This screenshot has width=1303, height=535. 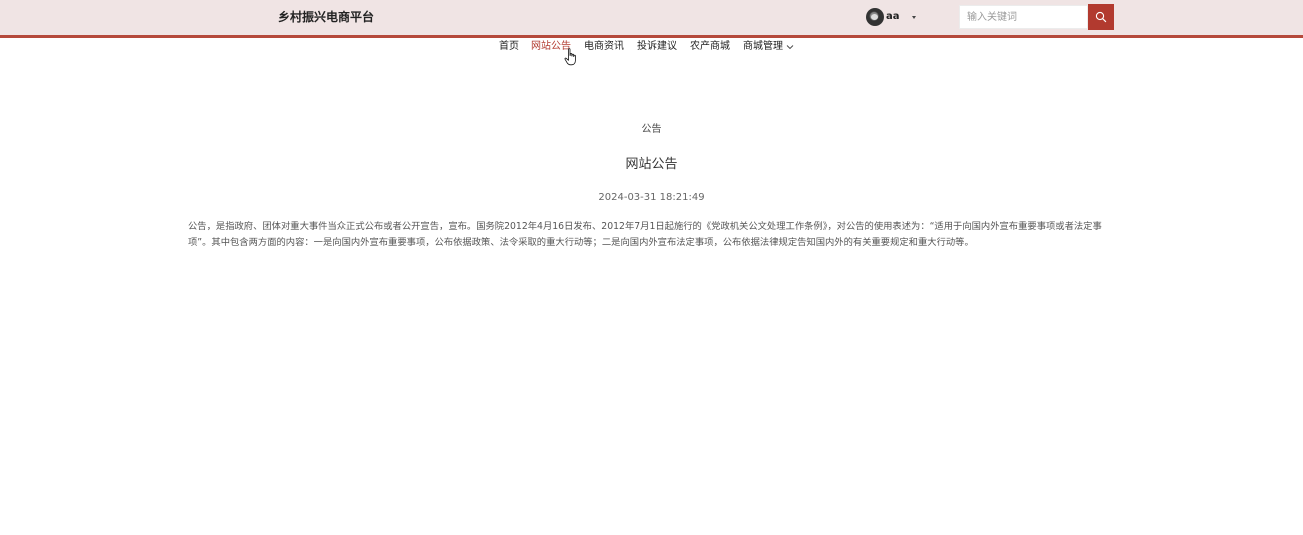 What do you see at coordinates (763, 46) in the screenshot?
I see `nav-item-label: 商城管理` at bounding box center [763, 46].